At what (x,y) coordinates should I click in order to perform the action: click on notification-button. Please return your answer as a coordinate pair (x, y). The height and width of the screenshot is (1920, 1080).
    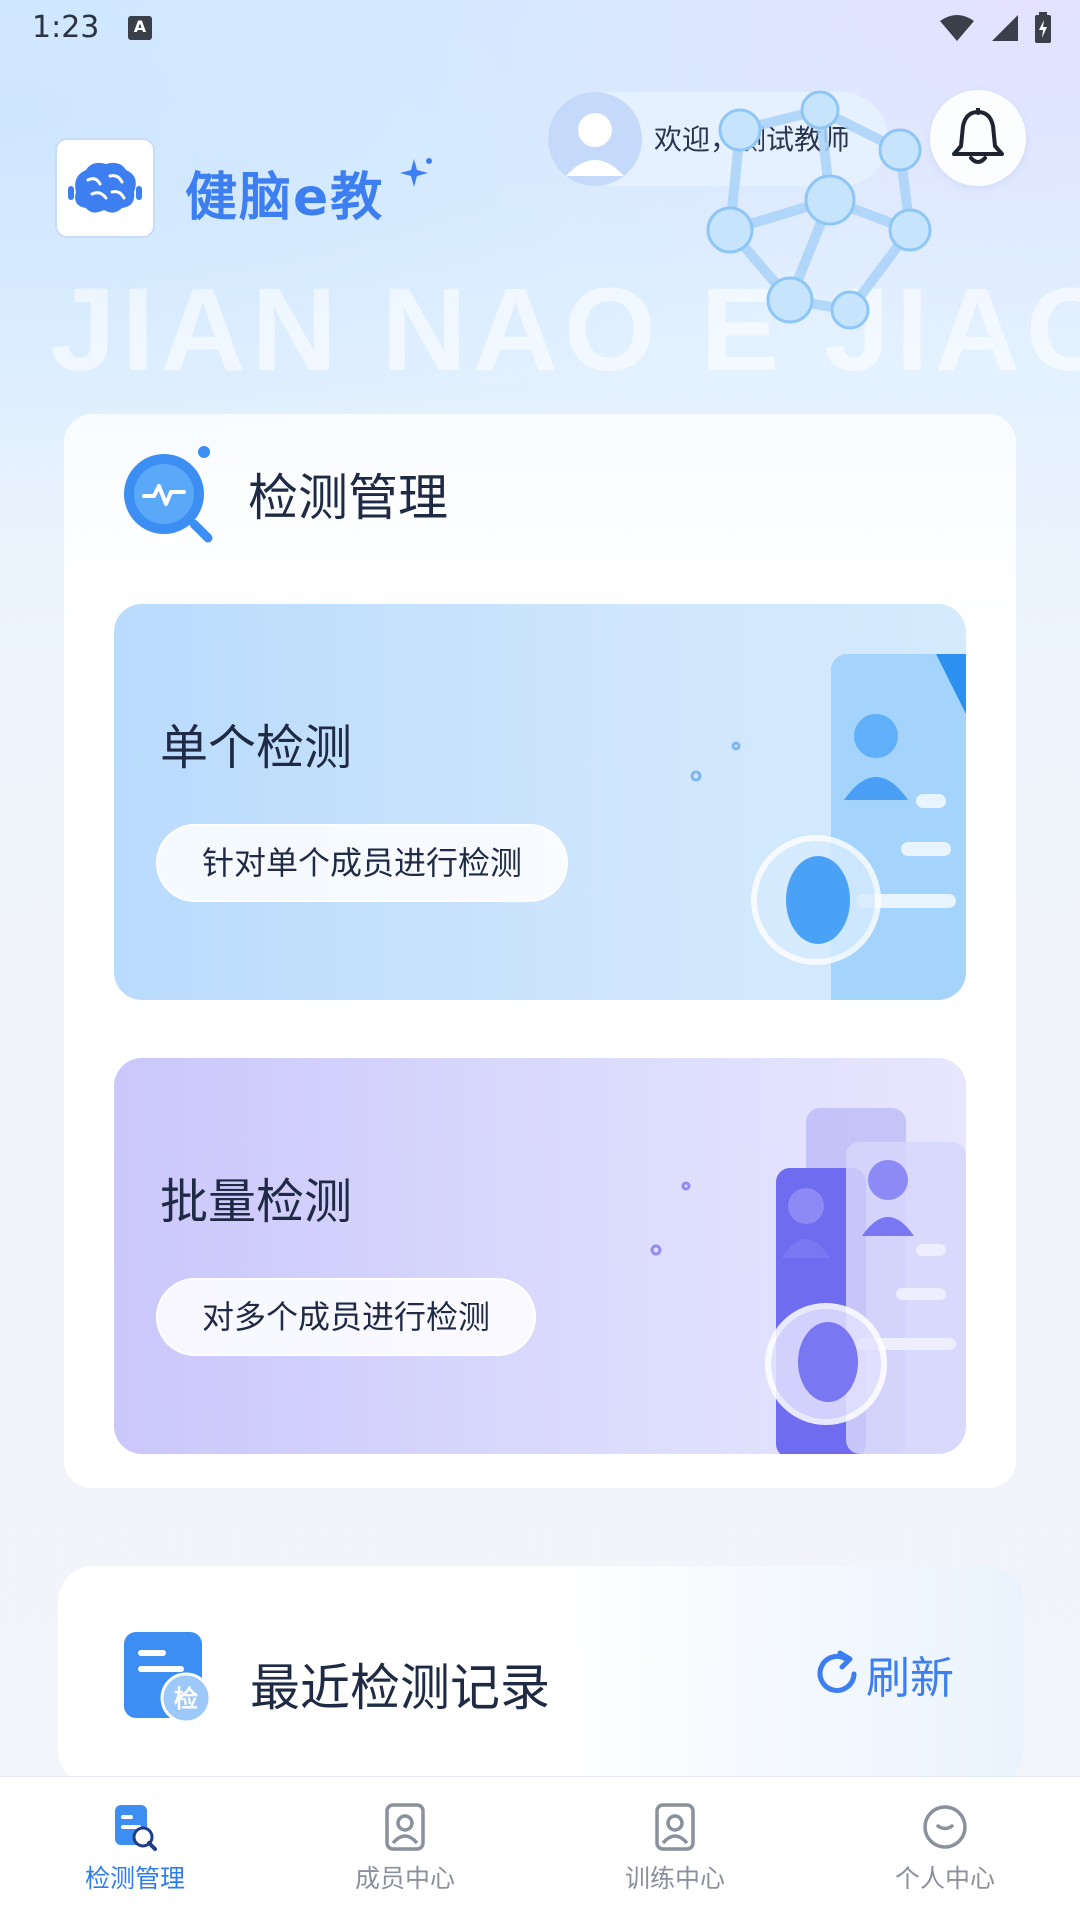
    Looking at the image, I should click on (978, 138).